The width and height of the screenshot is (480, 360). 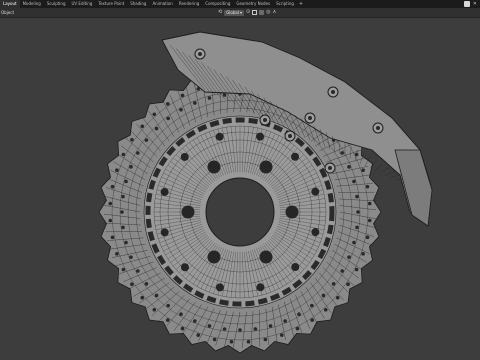 I want to click on workspace-tab-layout: Layout, so click(x=10, y=4).